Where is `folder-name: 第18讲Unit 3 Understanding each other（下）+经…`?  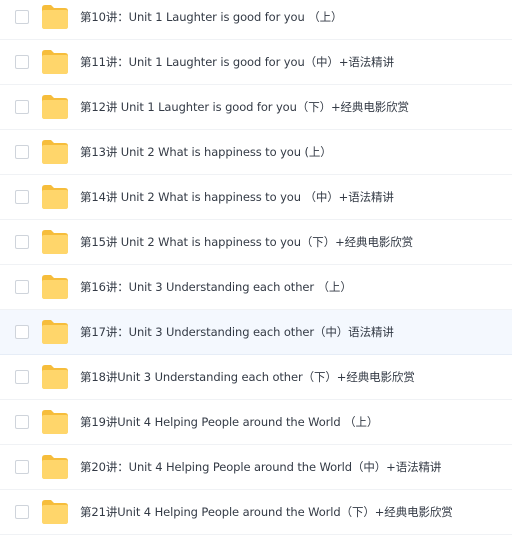 folder-name: 第18讲Unit 3 Understanding each other（下）+经… is located at coordinates (247, 377).